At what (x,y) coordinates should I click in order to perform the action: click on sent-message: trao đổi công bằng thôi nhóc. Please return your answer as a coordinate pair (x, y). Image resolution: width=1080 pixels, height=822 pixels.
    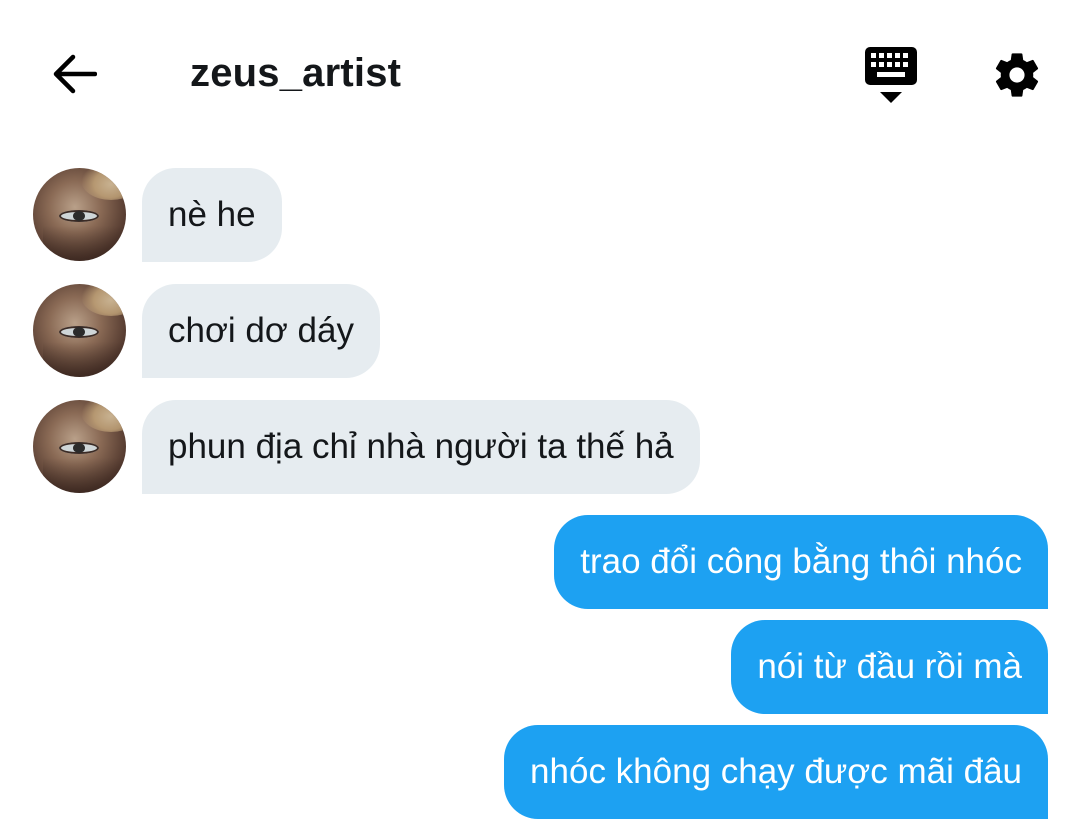
    Looking at the image, I should click on (801, 562).